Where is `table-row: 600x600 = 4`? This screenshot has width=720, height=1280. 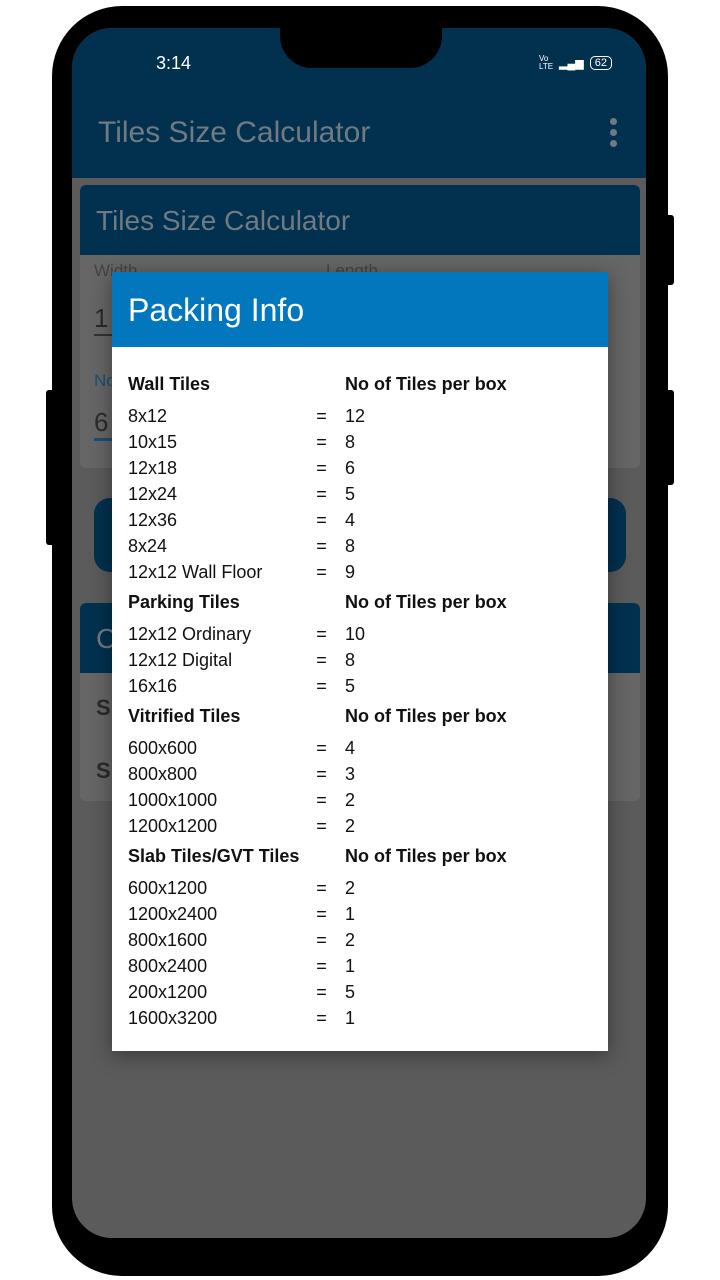 table-row: 600x600 = 4 is located at coordinates (360, 748).